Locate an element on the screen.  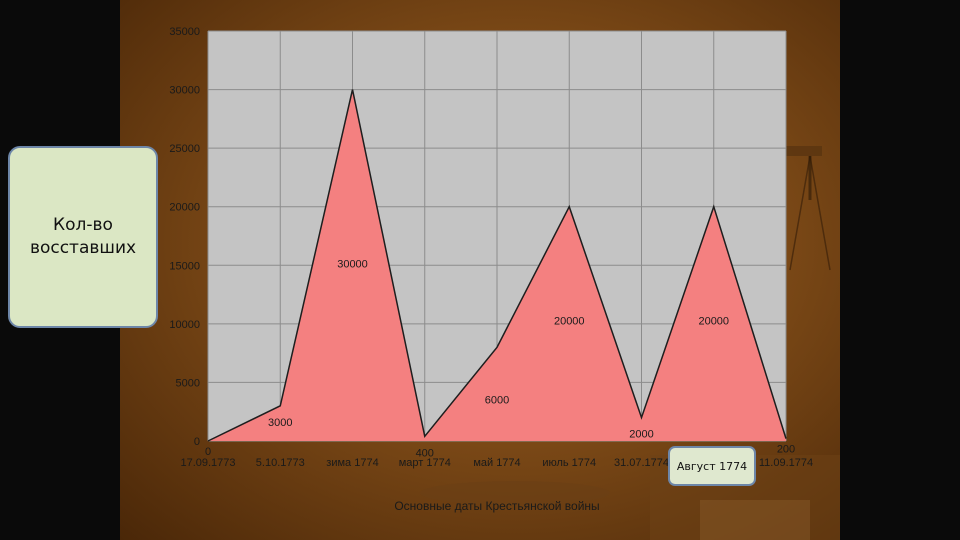
data-label-3: 400 is located at coordinates (425, 453).